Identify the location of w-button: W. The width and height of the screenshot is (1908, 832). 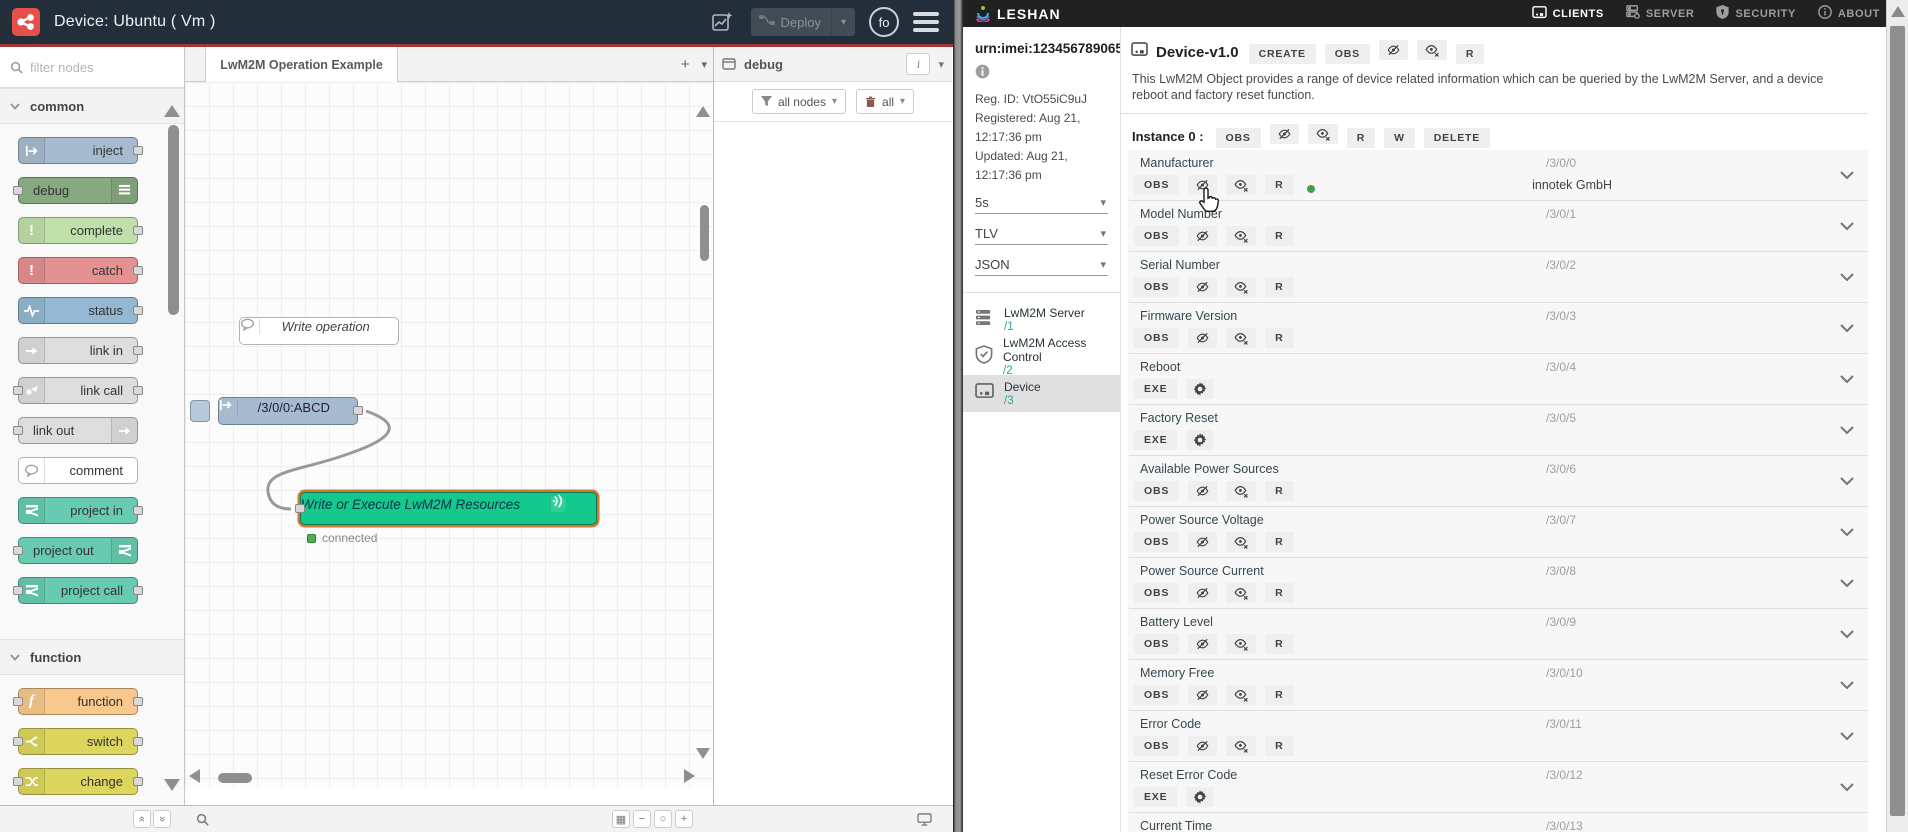
(1399, 138).